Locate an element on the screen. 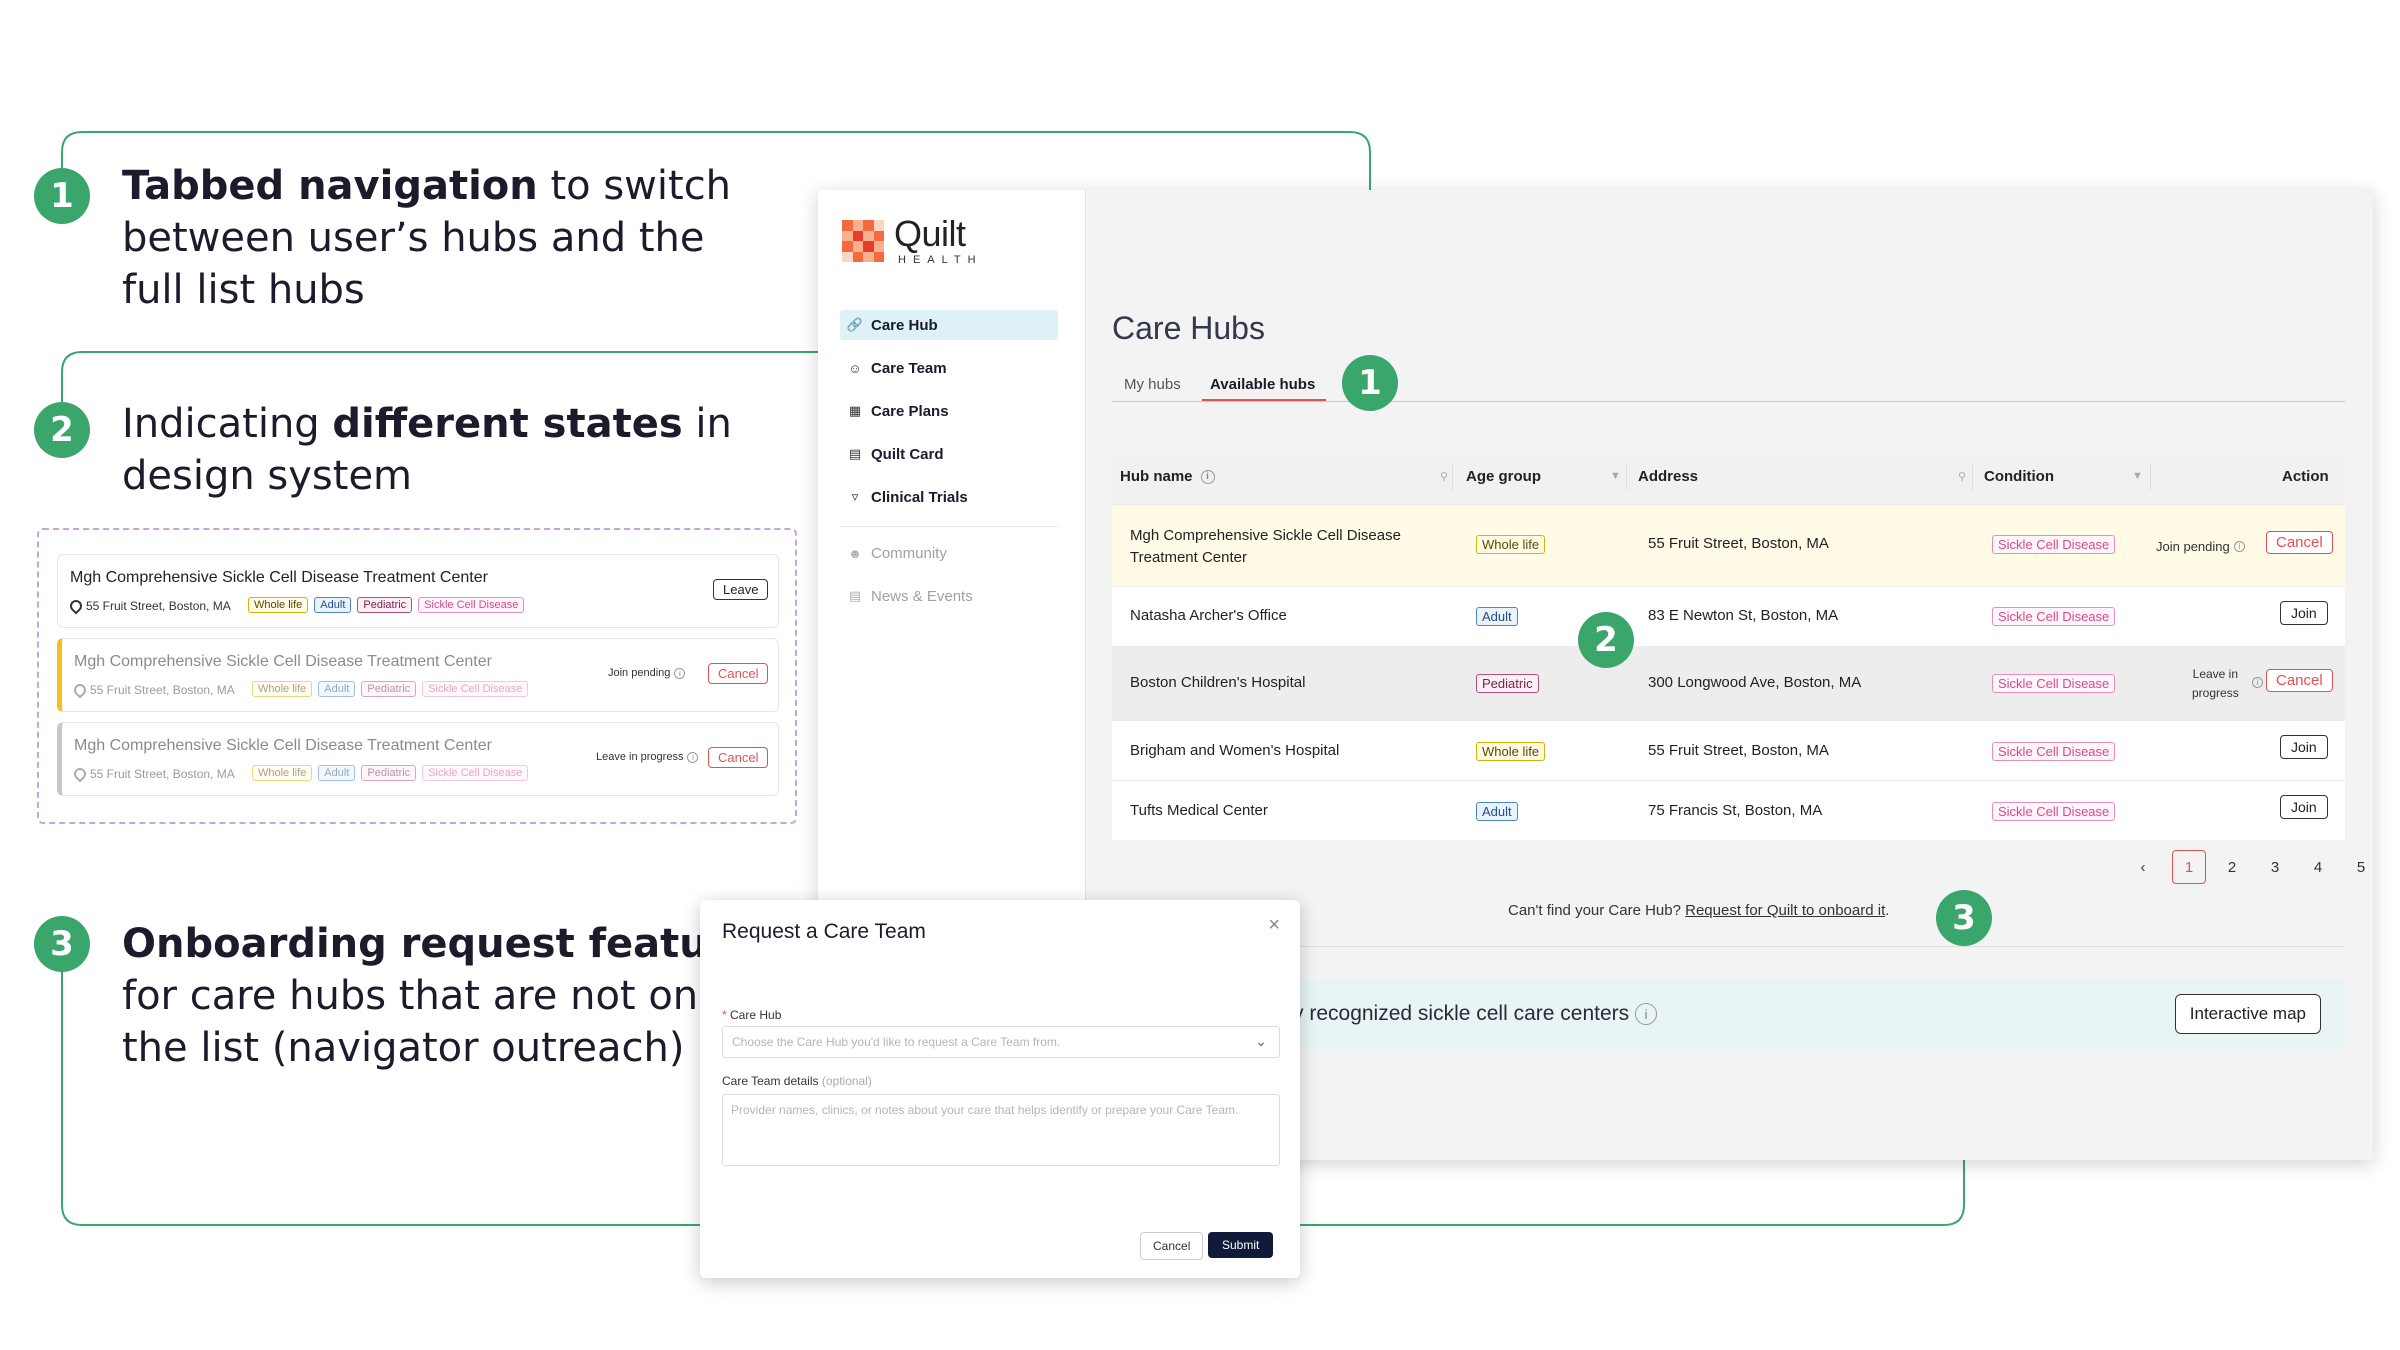 Image resolution: width=2400 pixels, height=1350 pixels. leave-button: Leave is located at coordinates (741, 589).